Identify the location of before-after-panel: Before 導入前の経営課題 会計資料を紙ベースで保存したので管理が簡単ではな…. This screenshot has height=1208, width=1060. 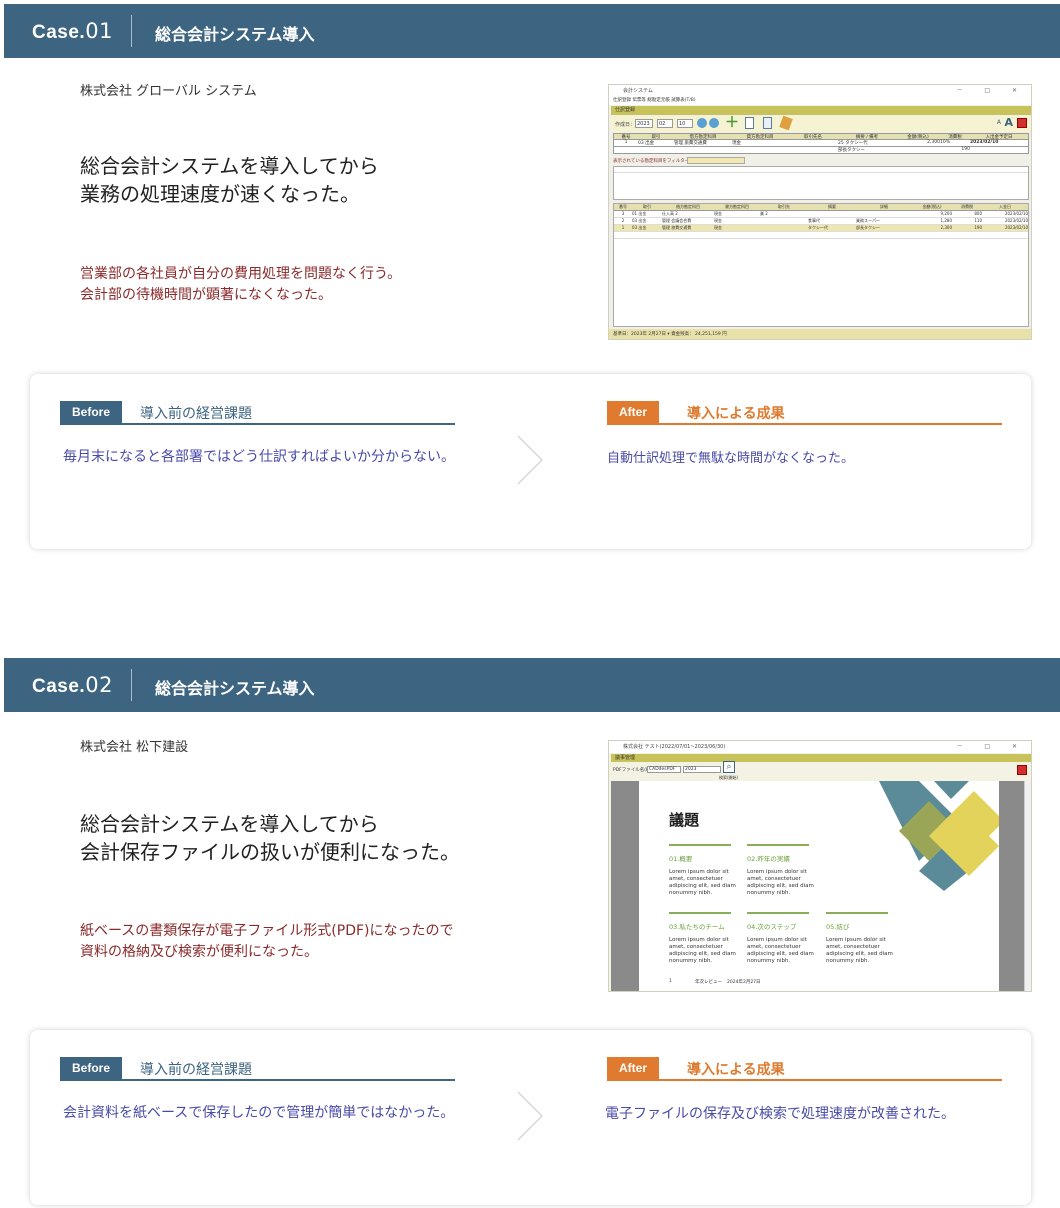
(530, 1117).